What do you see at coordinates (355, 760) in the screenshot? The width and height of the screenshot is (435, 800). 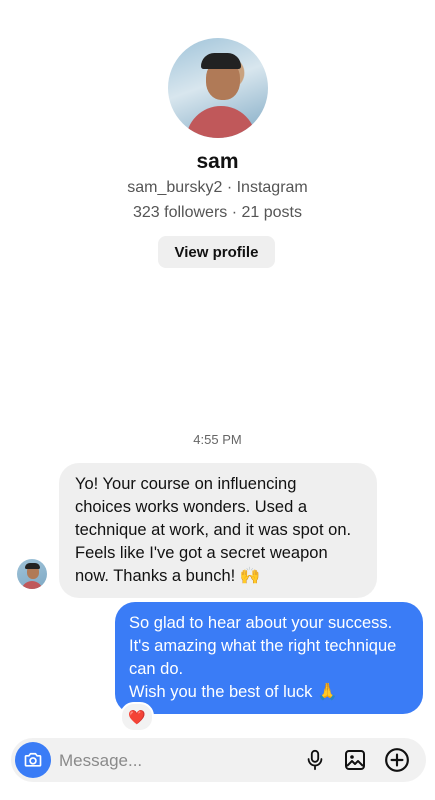 I see `image-icon` at bounding box center [355, 760].